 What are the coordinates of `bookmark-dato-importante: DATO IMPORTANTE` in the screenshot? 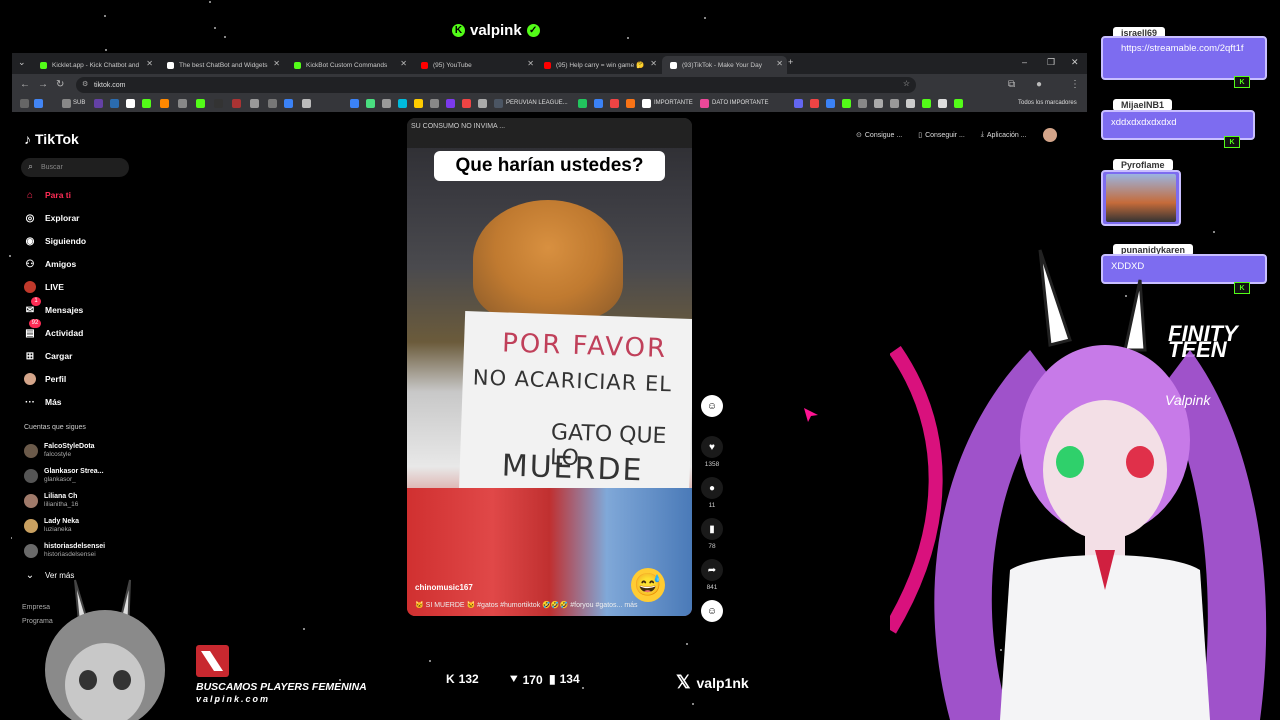 It's located at (740, 103).